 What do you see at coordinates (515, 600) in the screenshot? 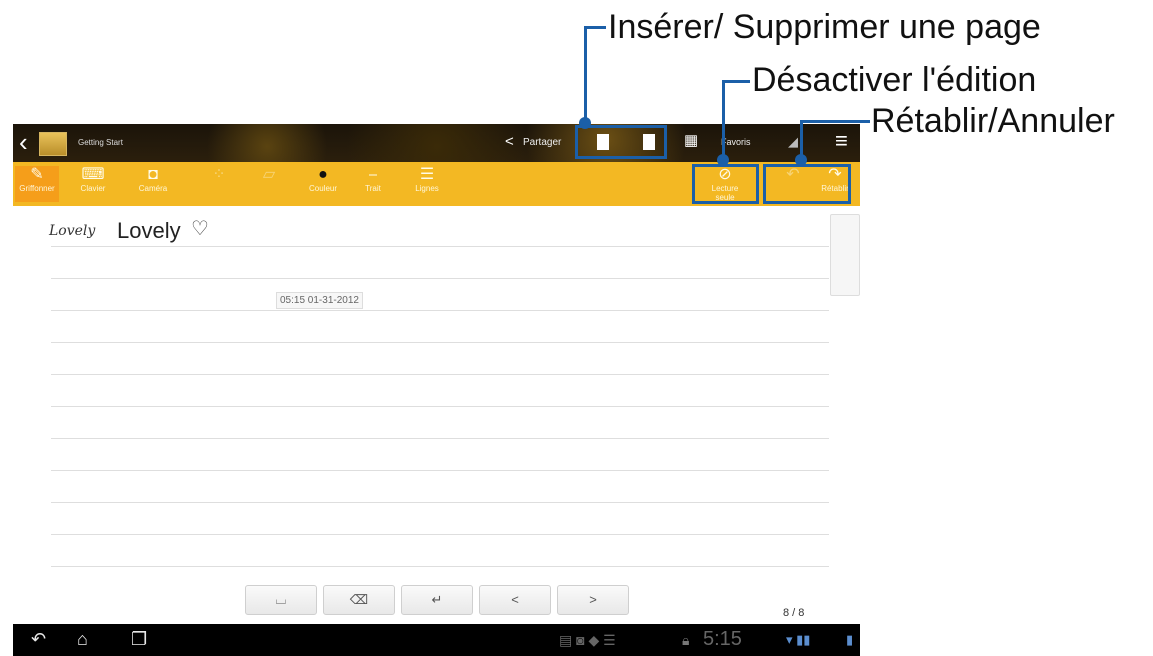
I see `previous-page-button: <` at bounding box center [515, 600].